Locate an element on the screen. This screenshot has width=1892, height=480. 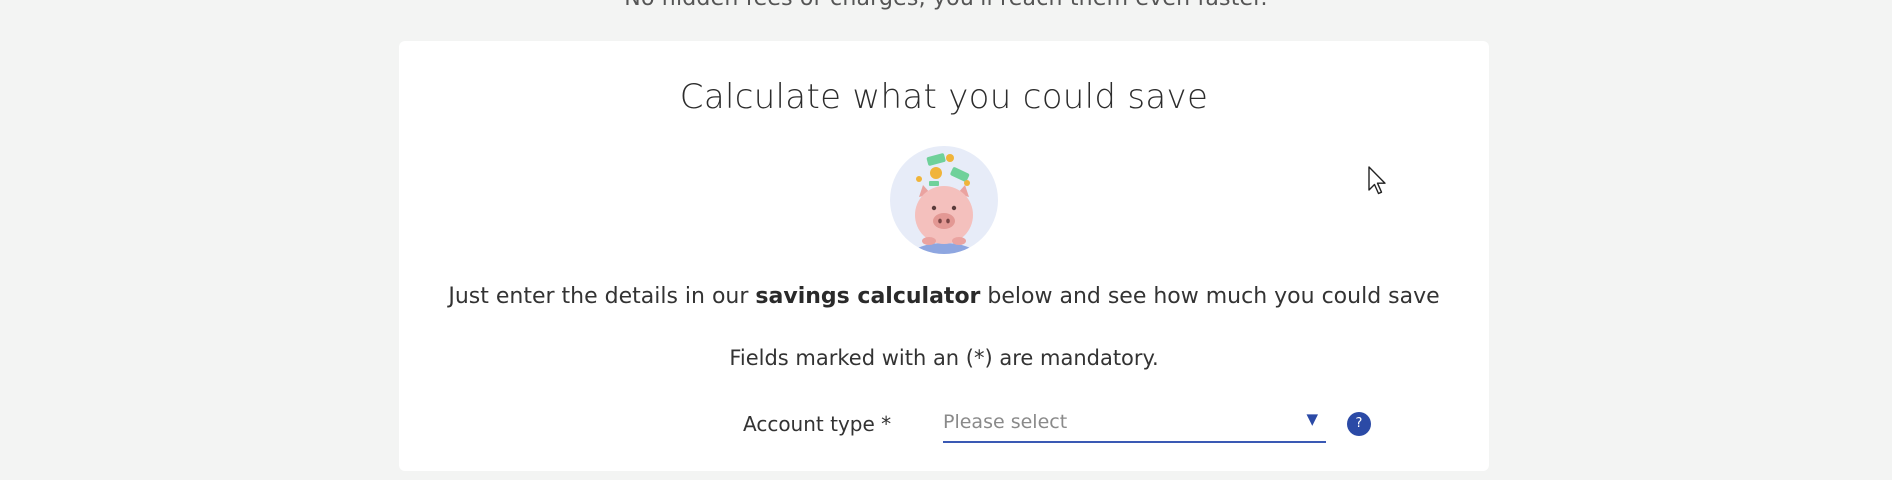
intro-text-bold: savings calculator is located at coordinates (868, 296).